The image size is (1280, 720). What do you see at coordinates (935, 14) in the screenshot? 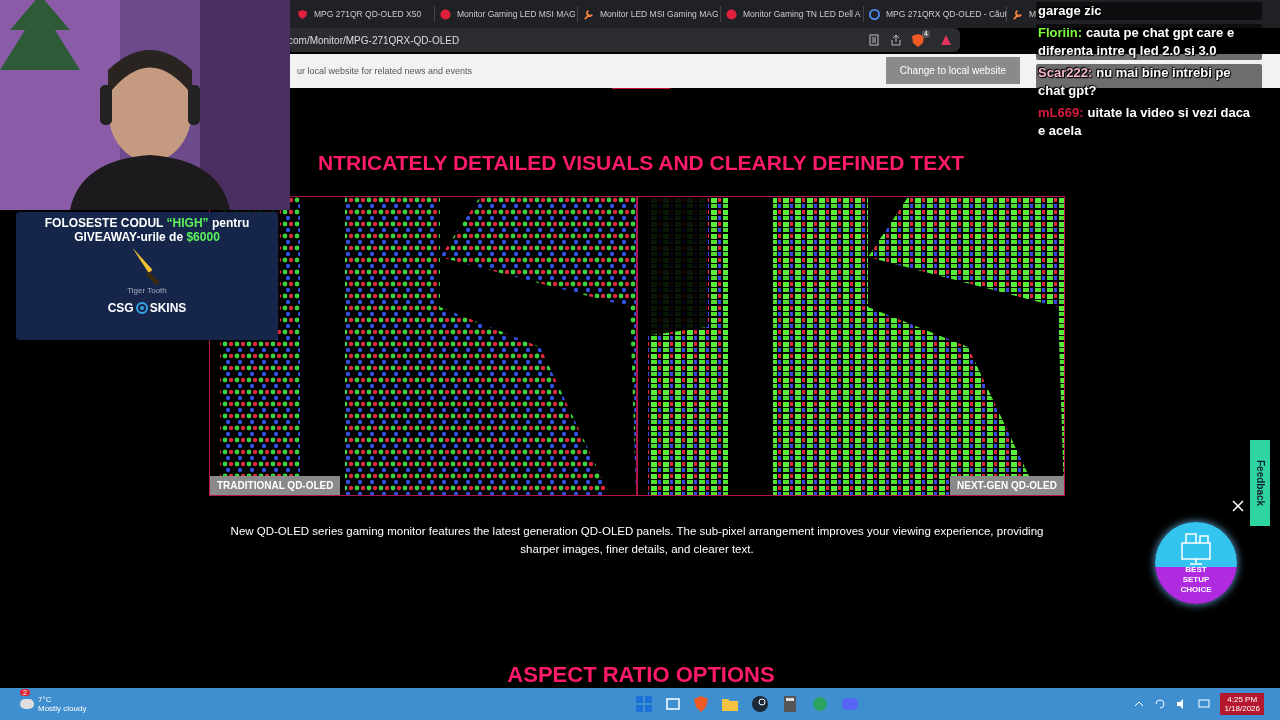
I see `browser-tab: MPG 271QRX QD-OLED - Căut` at bounding box center [935, 14].